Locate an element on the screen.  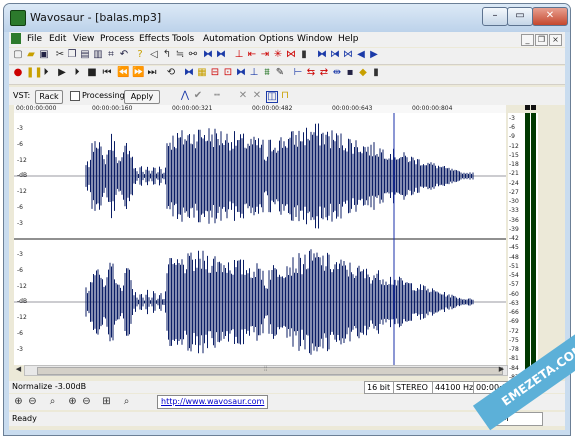
menu-process: Process is located at coordinates (117, 39).